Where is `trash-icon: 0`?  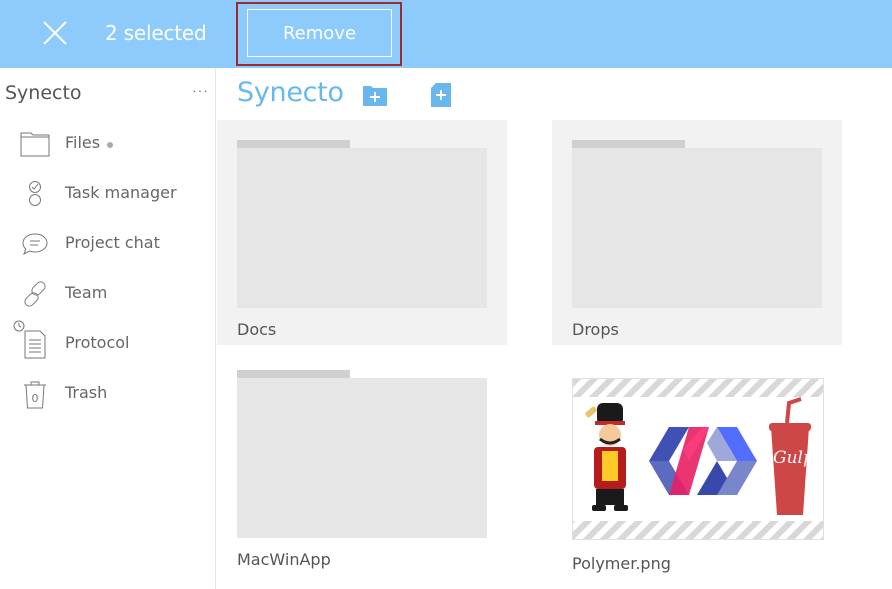
trash-icon: 0 is located at coordinates (35, 395).